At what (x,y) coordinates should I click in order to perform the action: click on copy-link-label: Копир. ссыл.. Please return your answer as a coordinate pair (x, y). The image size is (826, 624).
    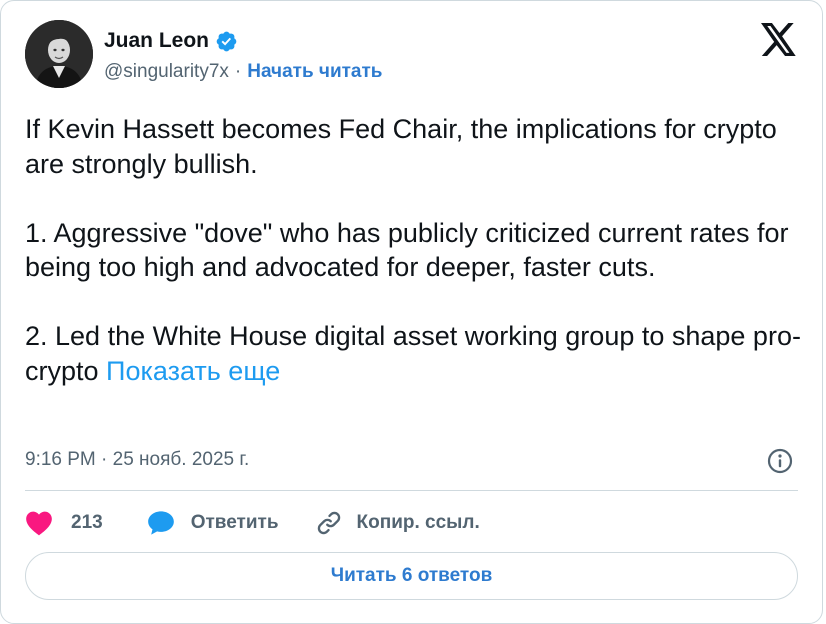
    Looking at the image, I should click on (418, 522).